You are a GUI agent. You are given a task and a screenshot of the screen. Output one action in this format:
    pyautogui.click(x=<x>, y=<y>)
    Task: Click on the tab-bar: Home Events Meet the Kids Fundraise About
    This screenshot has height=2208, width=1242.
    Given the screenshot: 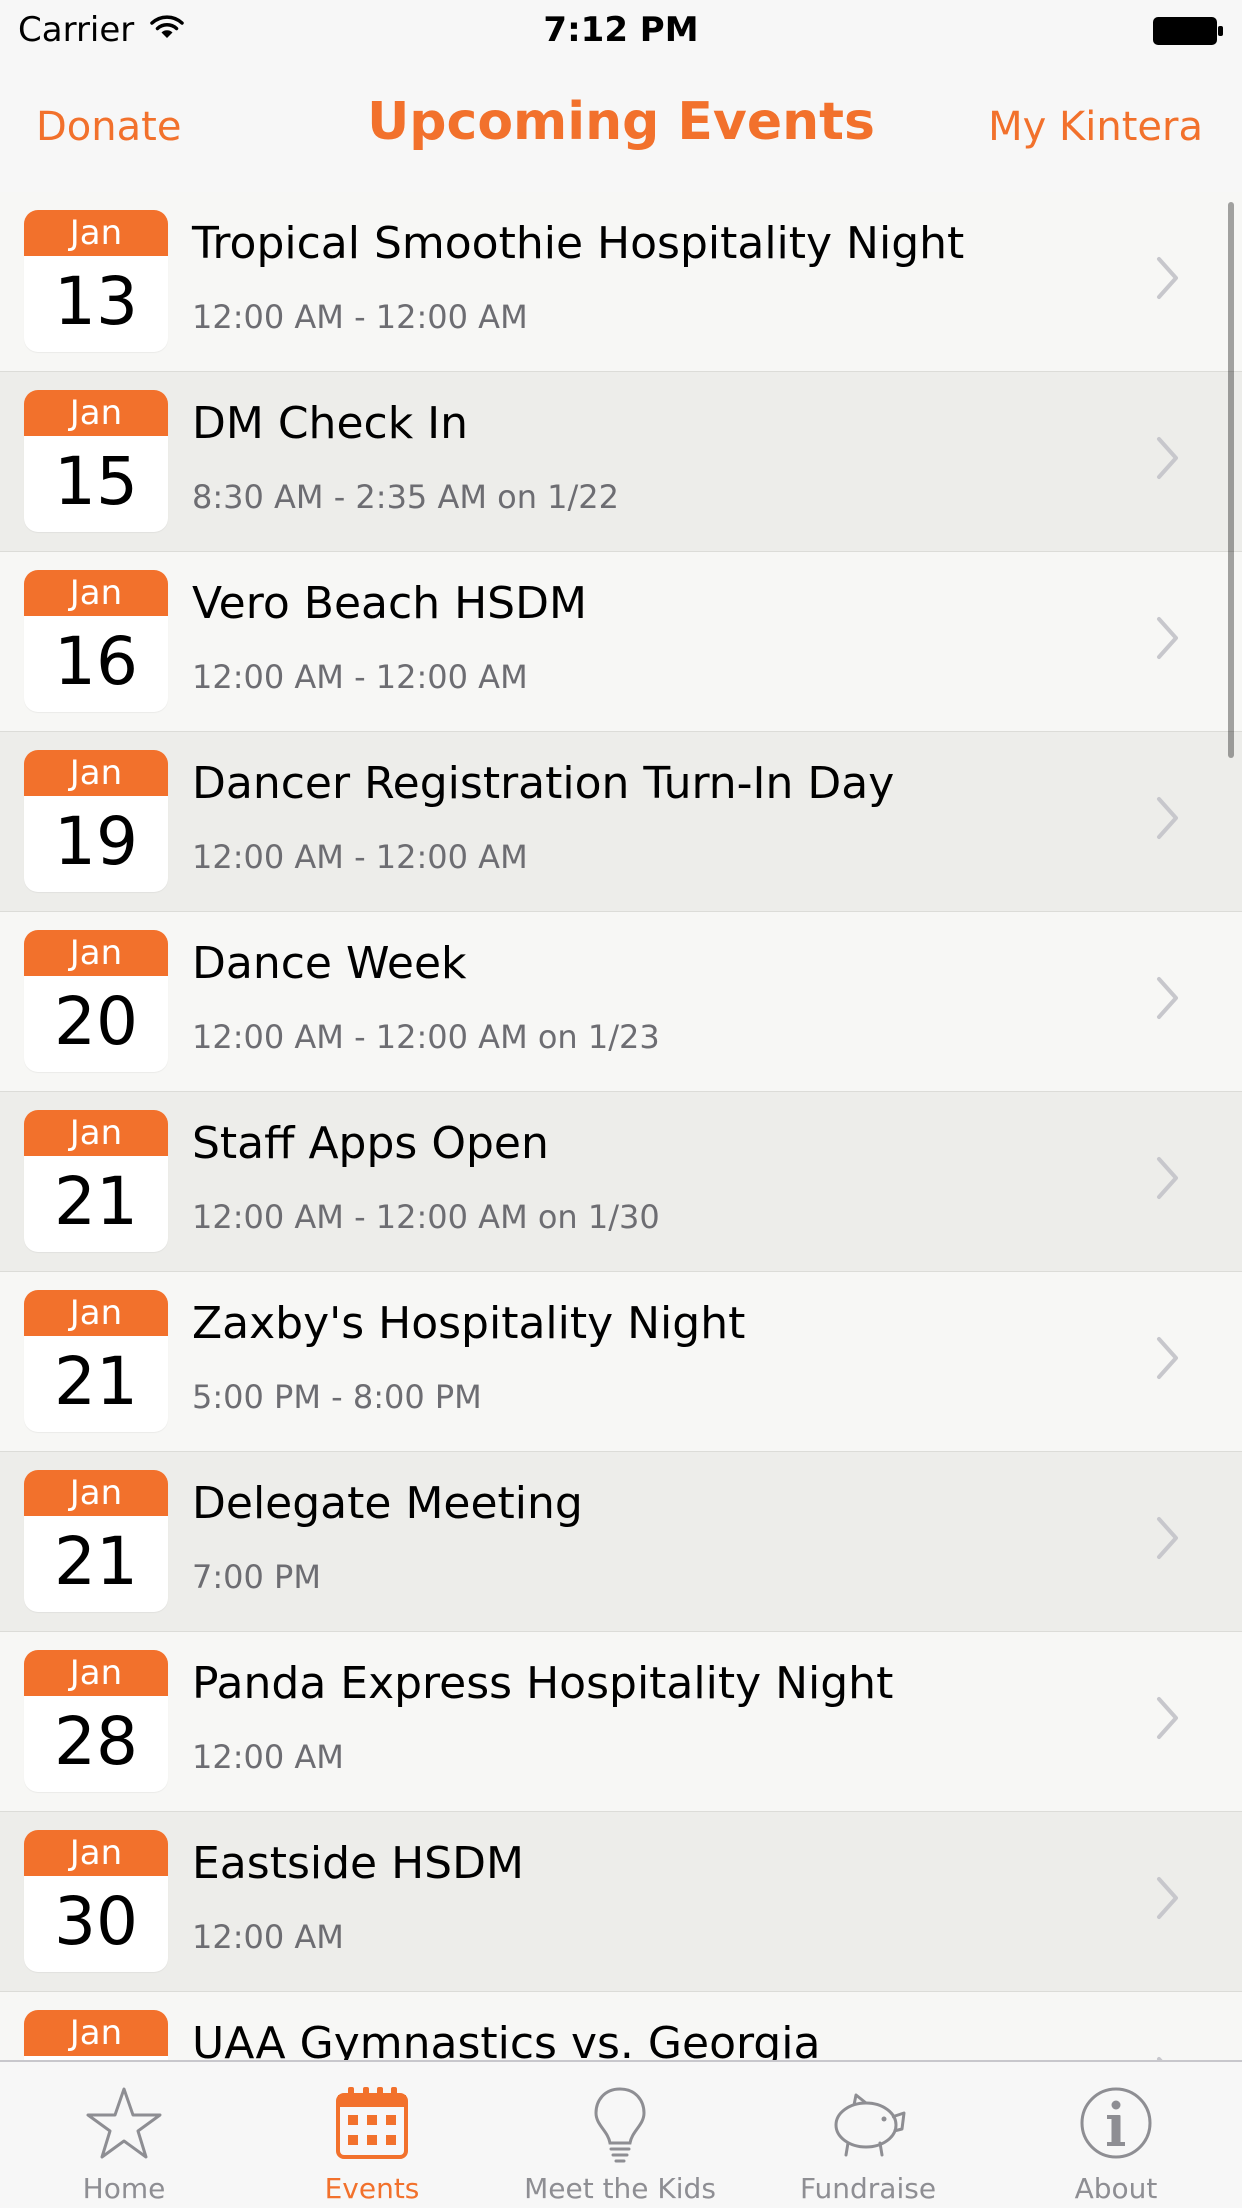 What is the action you would take?
    pyautogui.click(x=621, y=2134)
    